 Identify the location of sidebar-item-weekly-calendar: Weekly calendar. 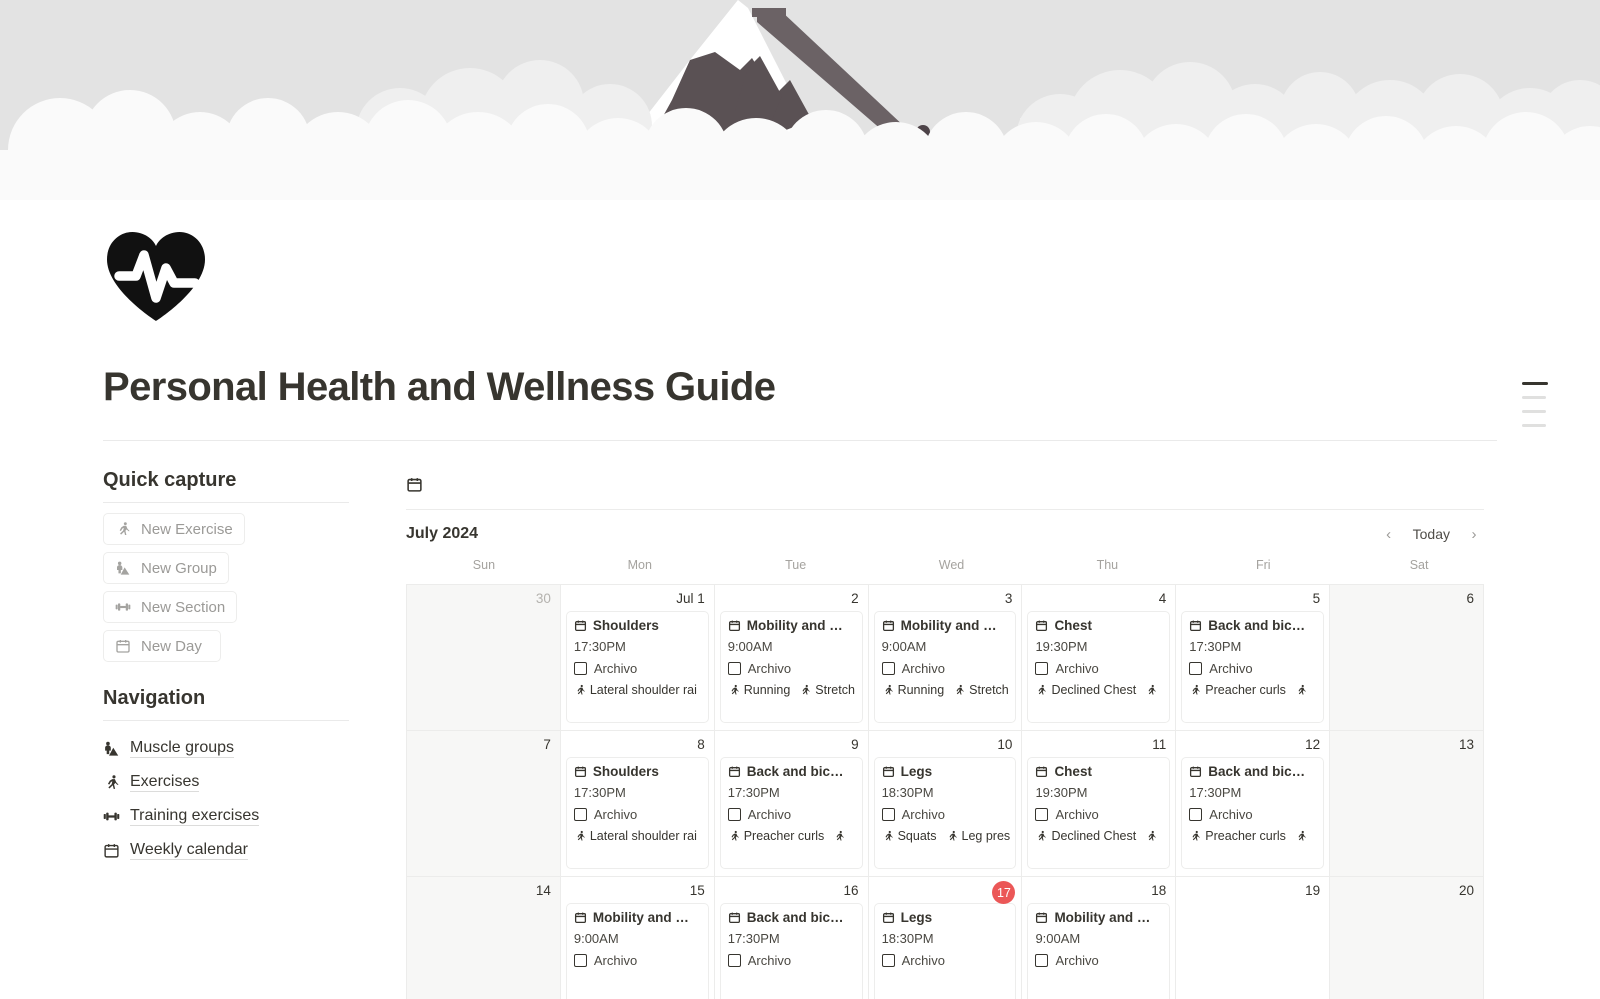
(227, 850).